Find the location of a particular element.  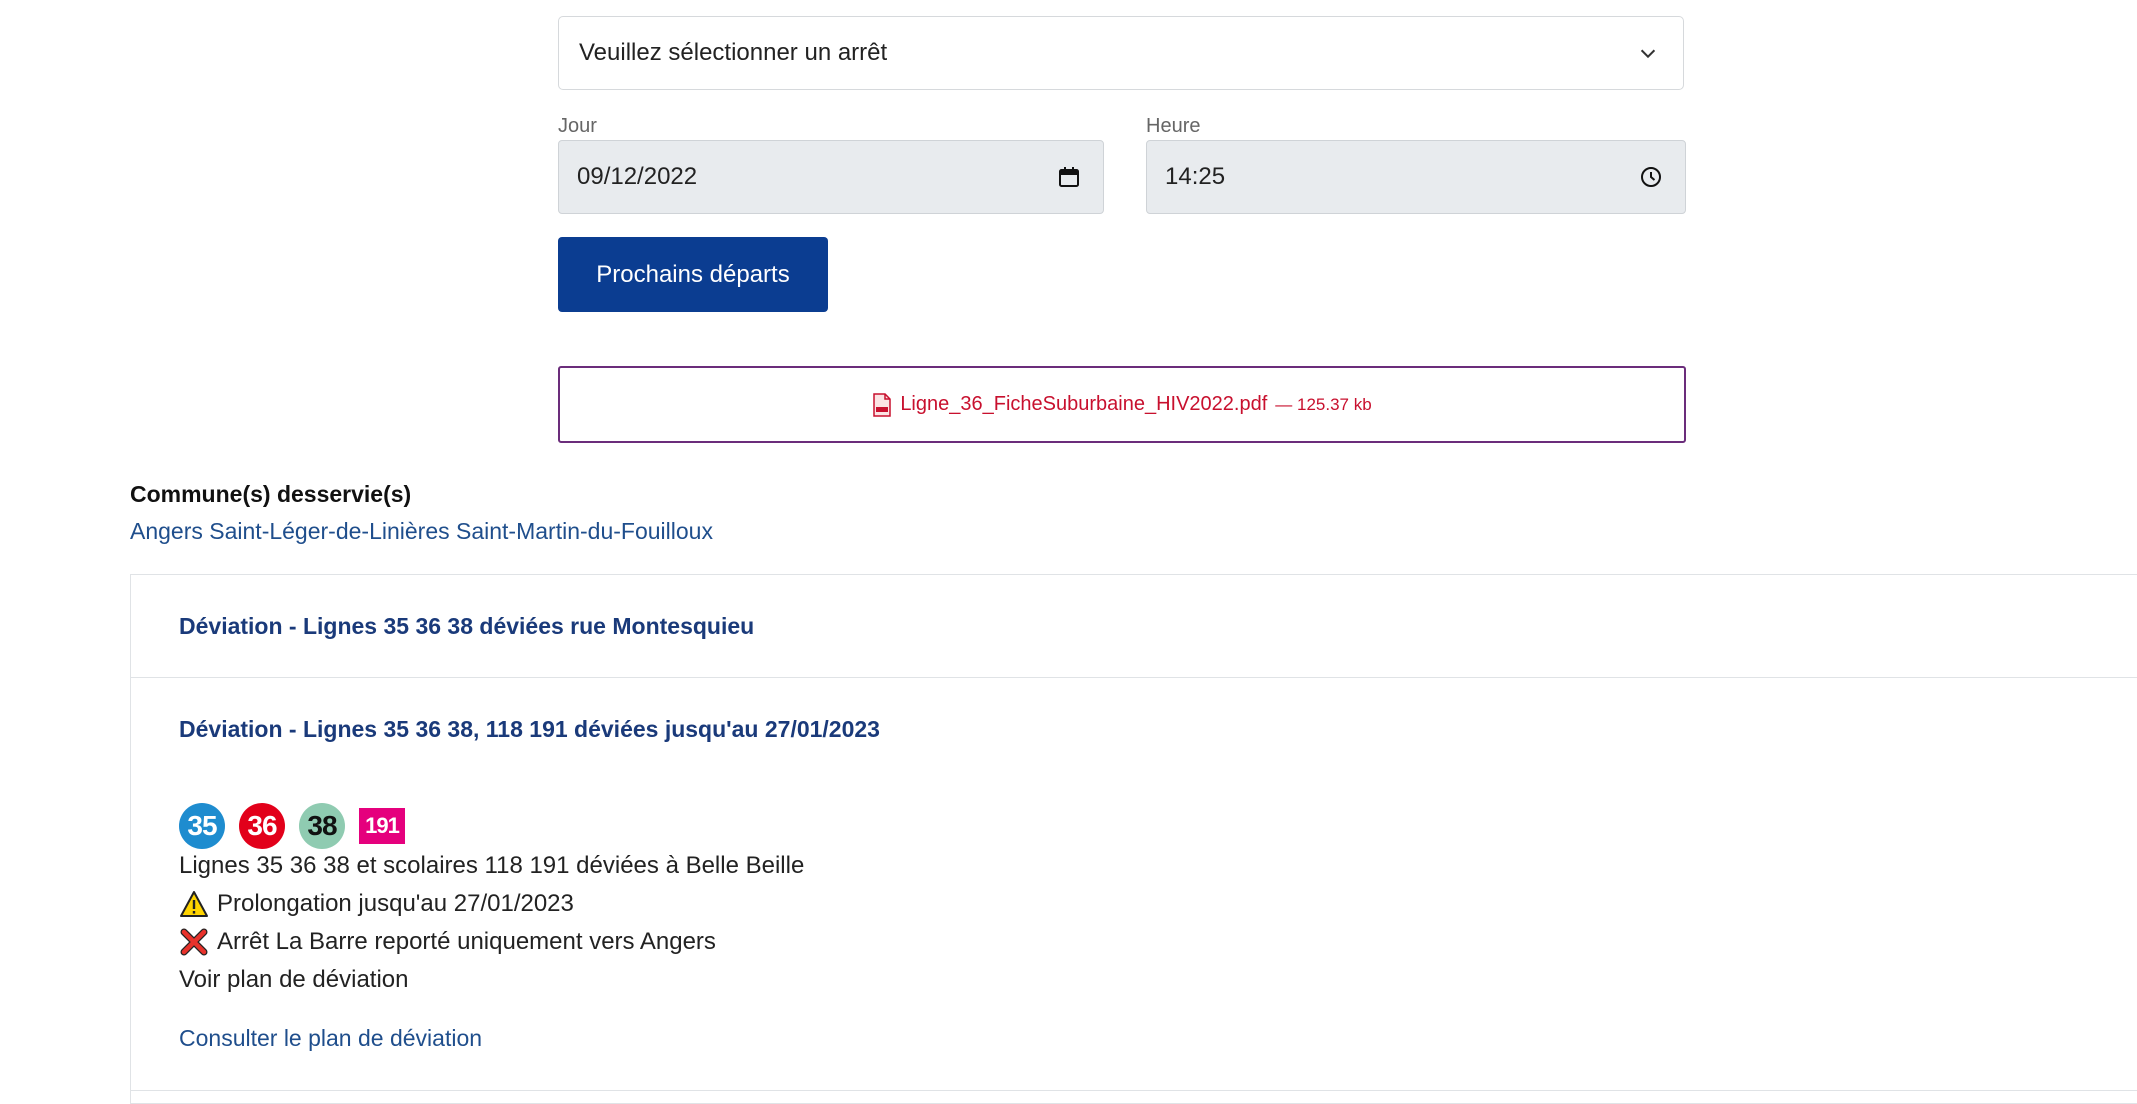

cross-icon is located at coordinates (194, 942).